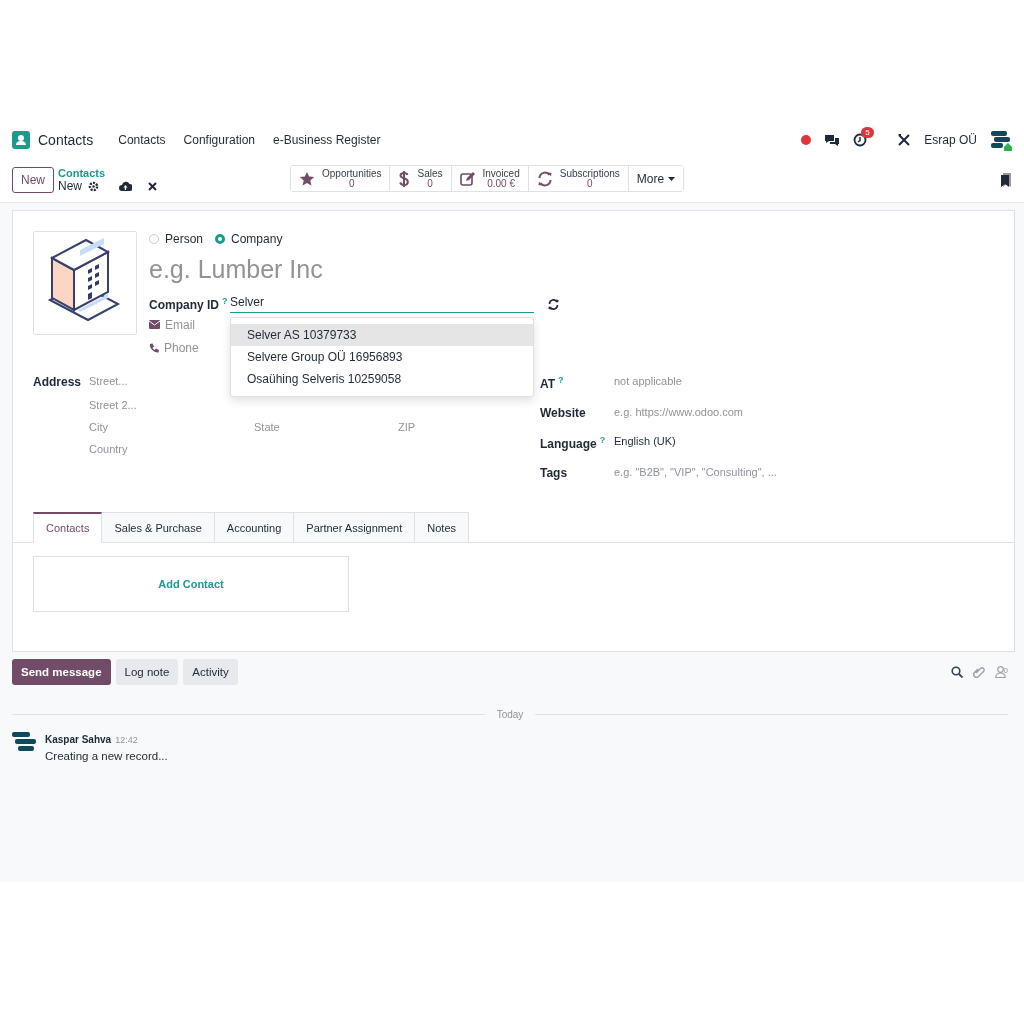 The width and height of the screenshot is (1024, 1024). What do you see at coordinates (568, 444) in the screenshot?
I see `field-label: Language` at bounding box center [568, 444].